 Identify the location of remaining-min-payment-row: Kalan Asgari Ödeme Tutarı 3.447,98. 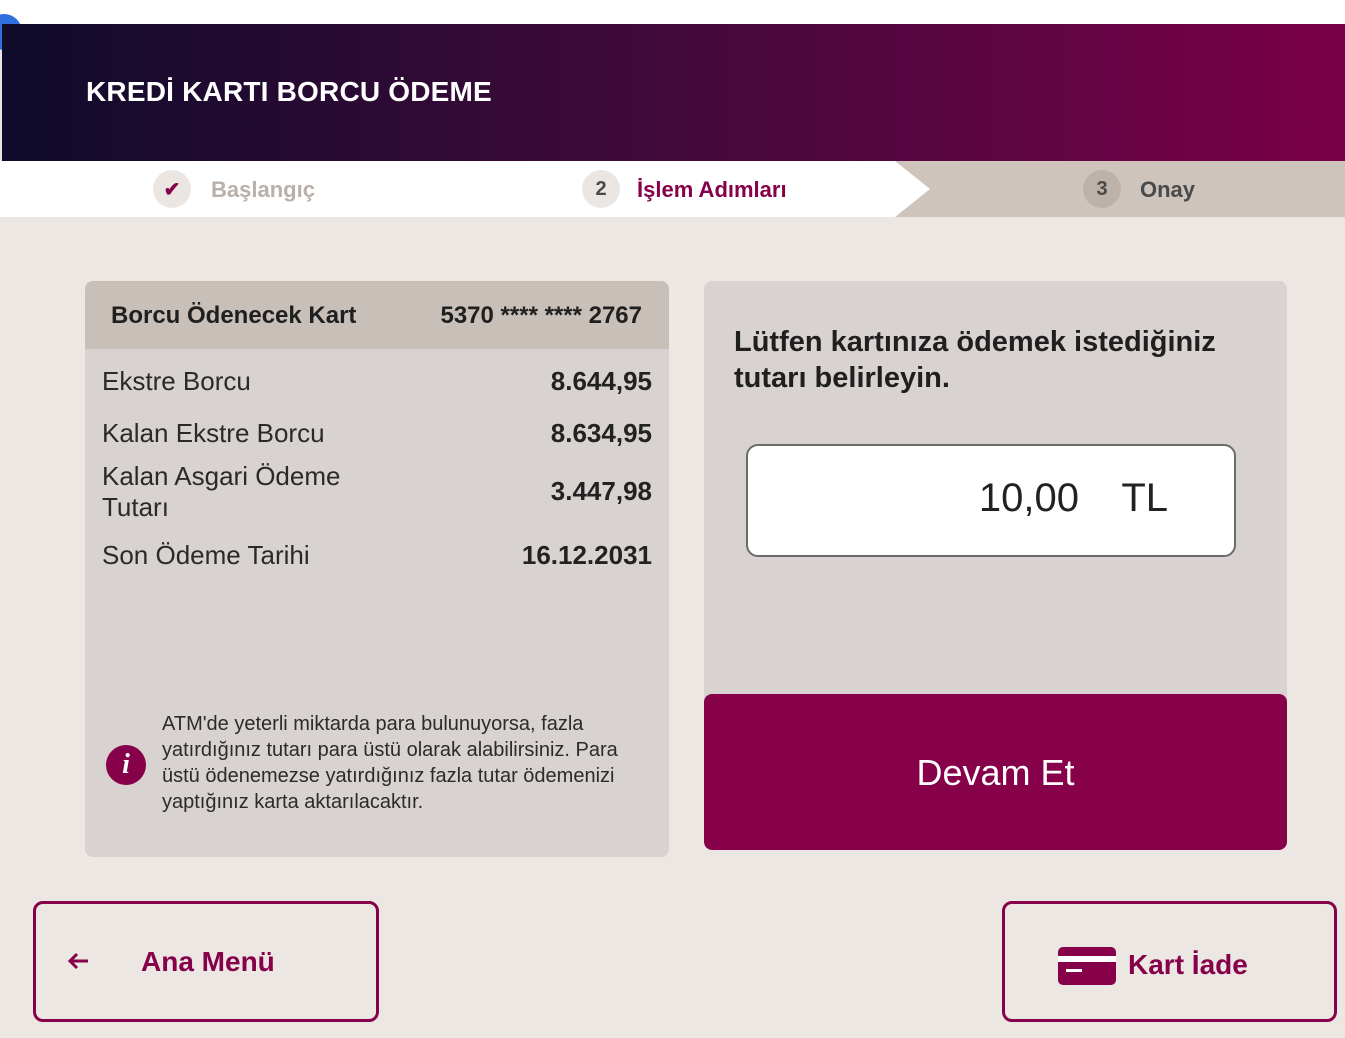
(377, 492).